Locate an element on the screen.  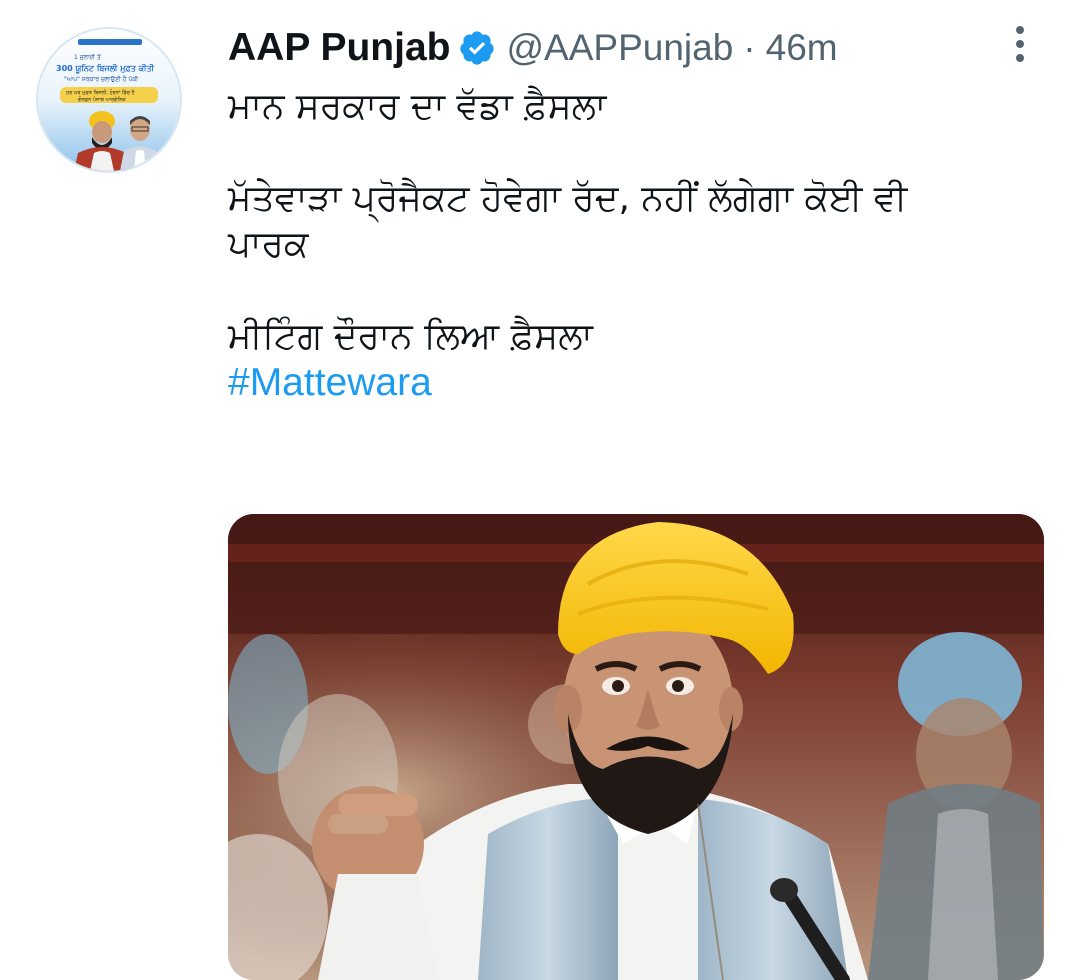
tweet-header: AAP Punjab @AAPPunjab · 46m is located at coordinates (533, 48).